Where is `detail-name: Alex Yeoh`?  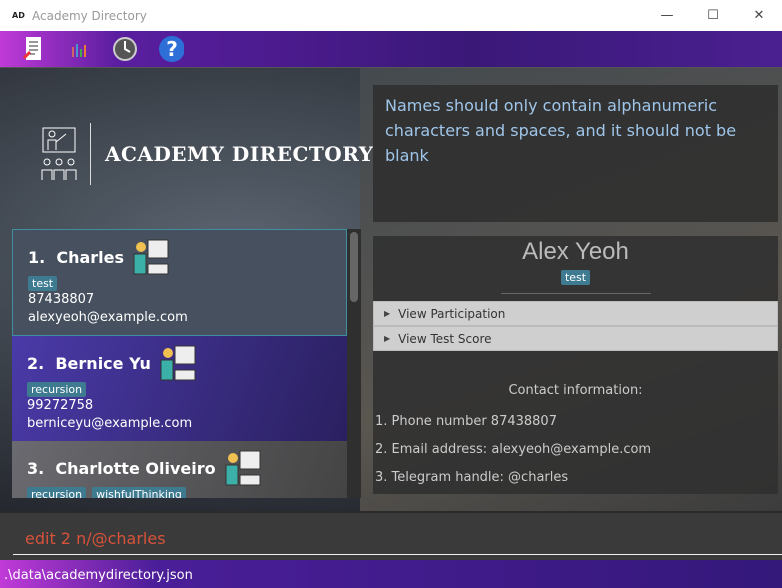
detail-name: Alex Yeoh is located at coordinates (575, 251).